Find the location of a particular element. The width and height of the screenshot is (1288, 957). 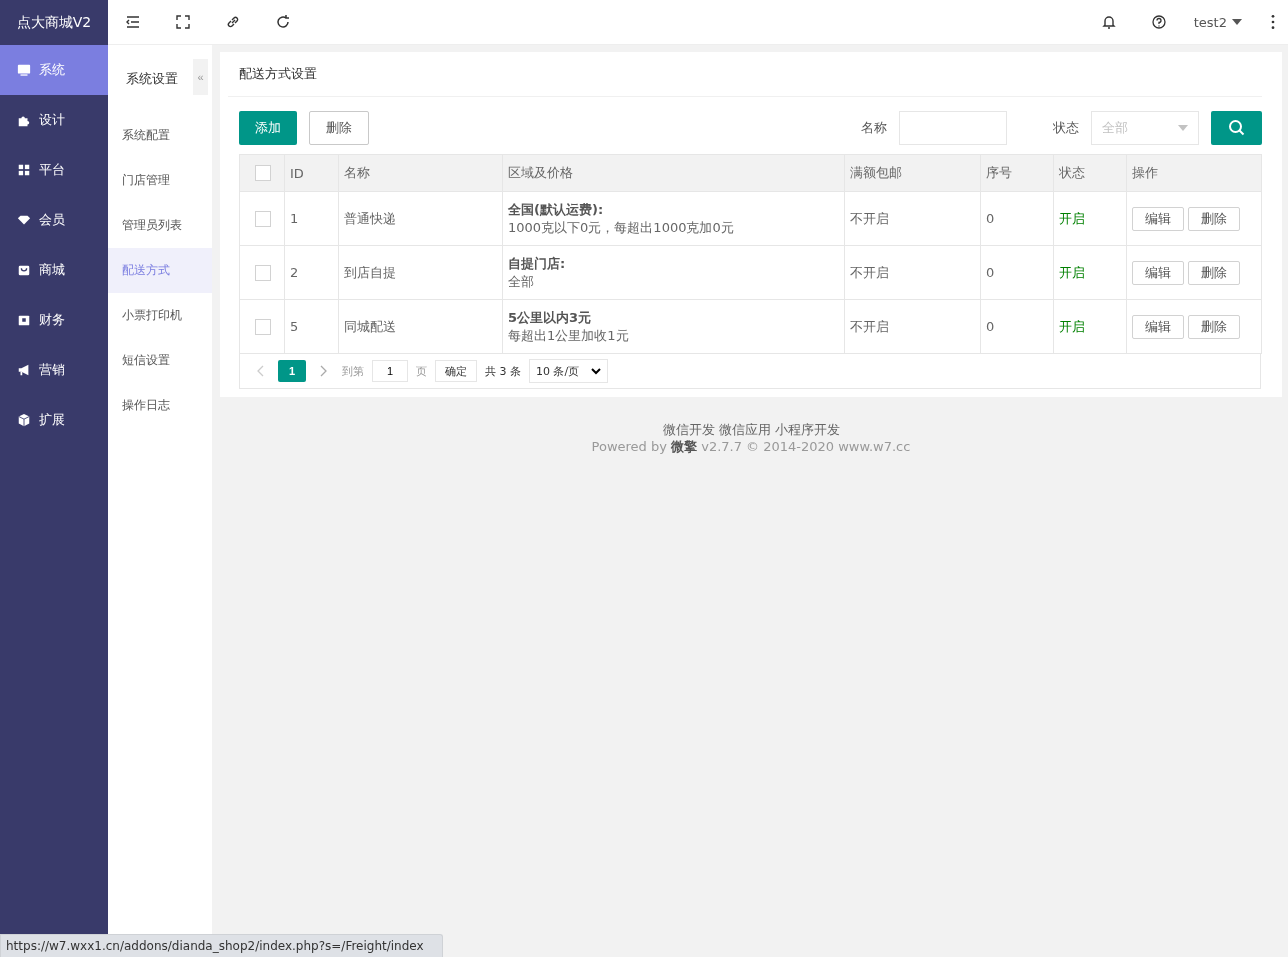

table-cell: 同城配送 is located at coordinates (420, 326).